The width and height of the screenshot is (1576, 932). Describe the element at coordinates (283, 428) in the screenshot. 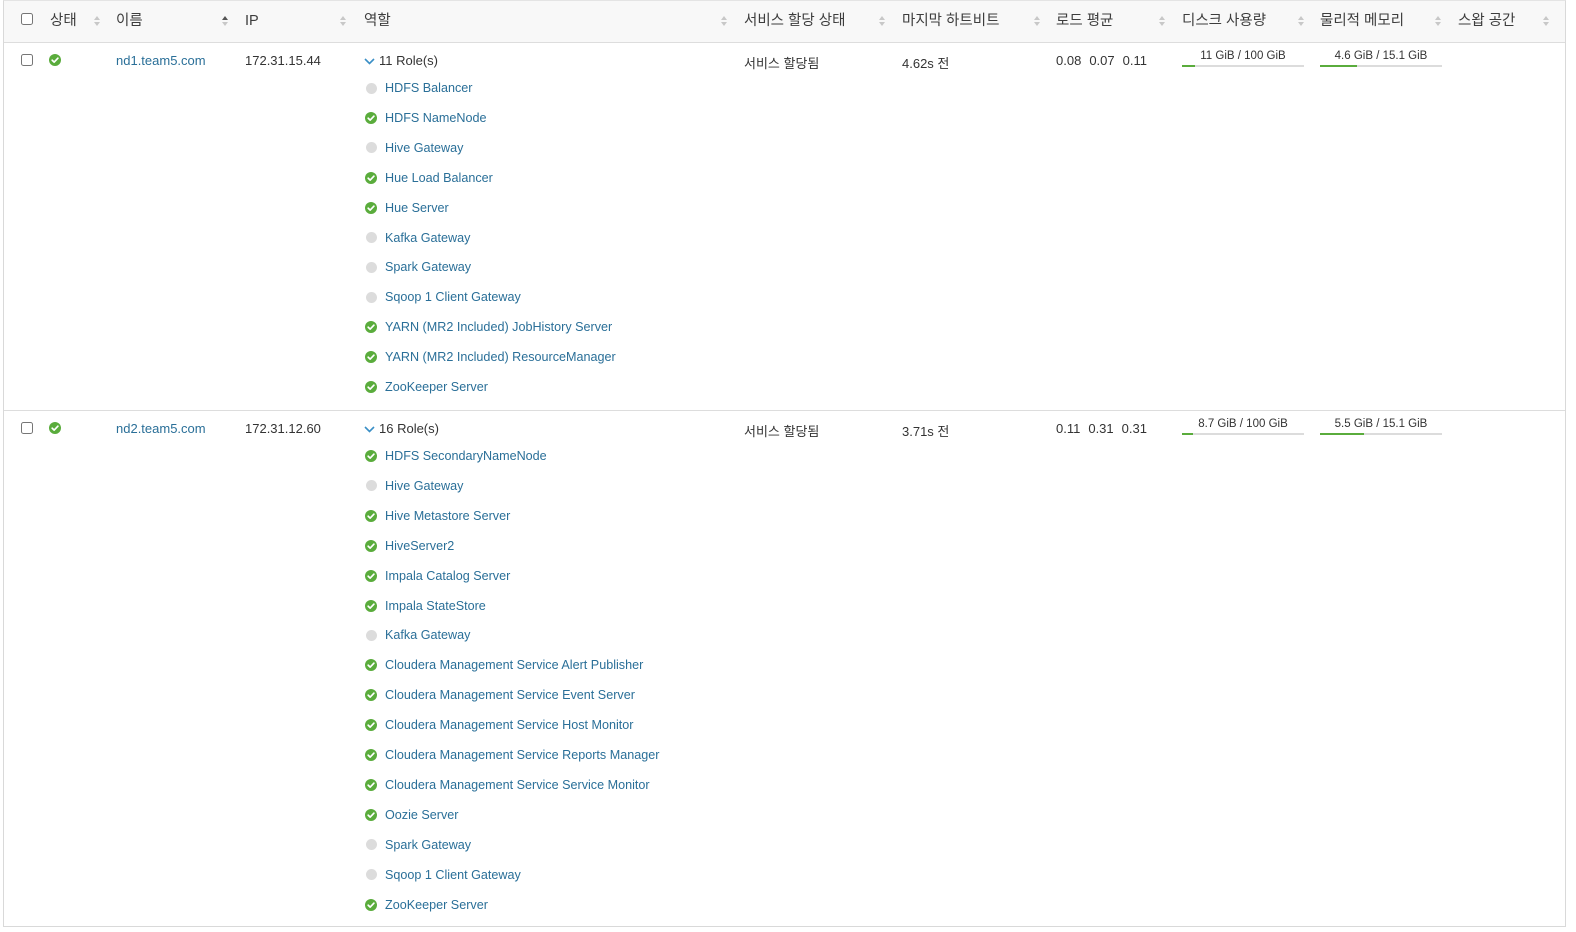

I see `host-ip: 172.31.12.60` at that location.